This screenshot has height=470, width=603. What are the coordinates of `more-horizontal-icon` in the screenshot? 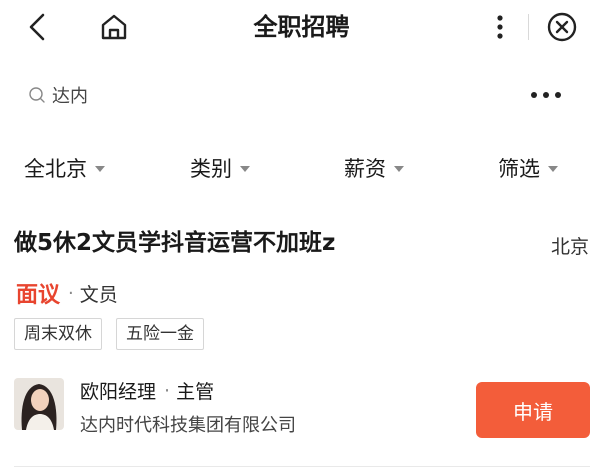 It's located at (546, 95).